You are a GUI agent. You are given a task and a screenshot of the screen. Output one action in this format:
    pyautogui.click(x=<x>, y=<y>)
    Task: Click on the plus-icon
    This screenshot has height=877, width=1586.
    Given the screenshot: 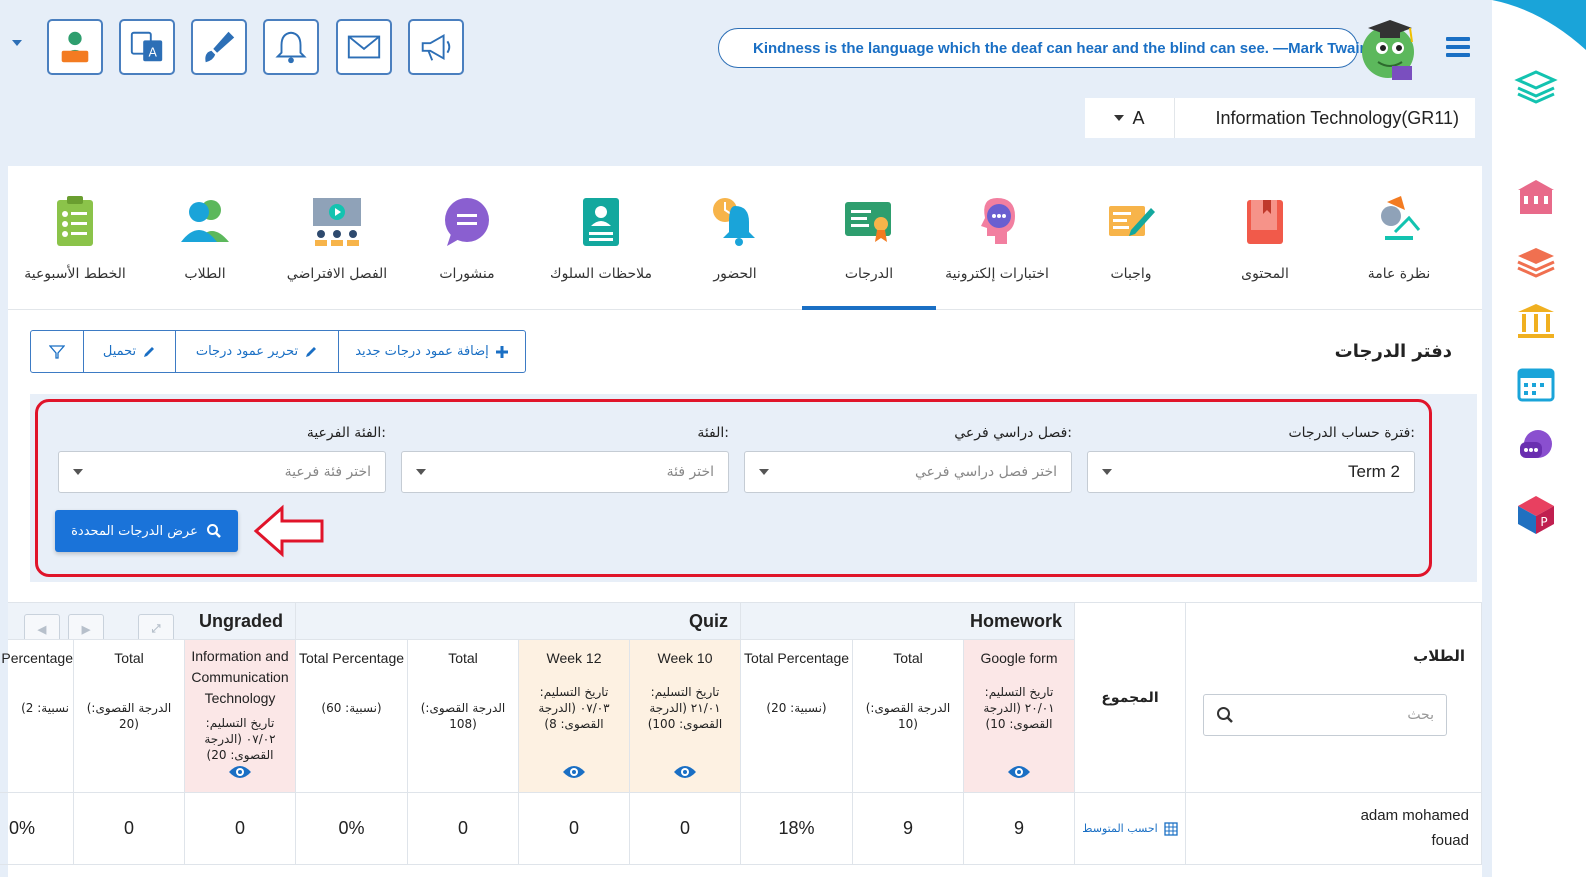 What is the action you would take?
    pyautogui.click(x=501, y=351)
    